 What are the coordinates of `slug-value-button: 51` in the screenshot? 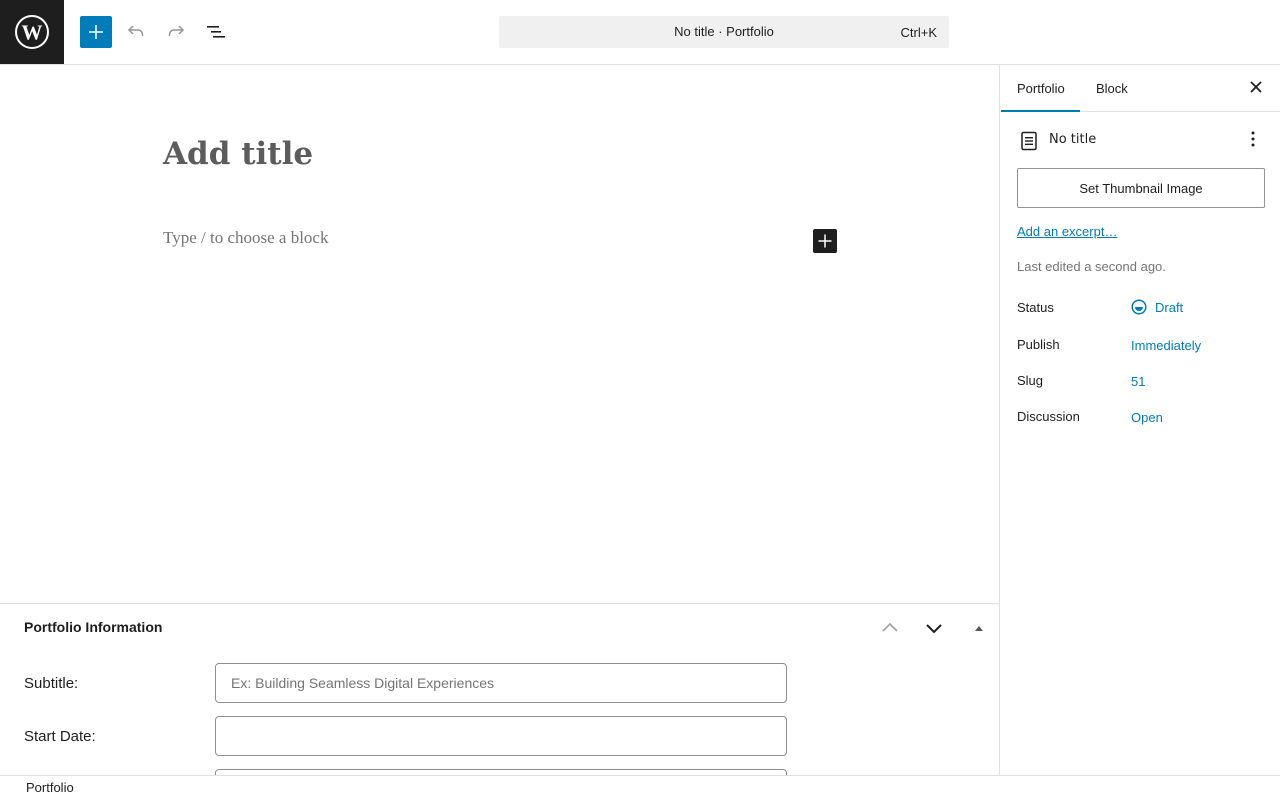 It's located at (1138, 381).